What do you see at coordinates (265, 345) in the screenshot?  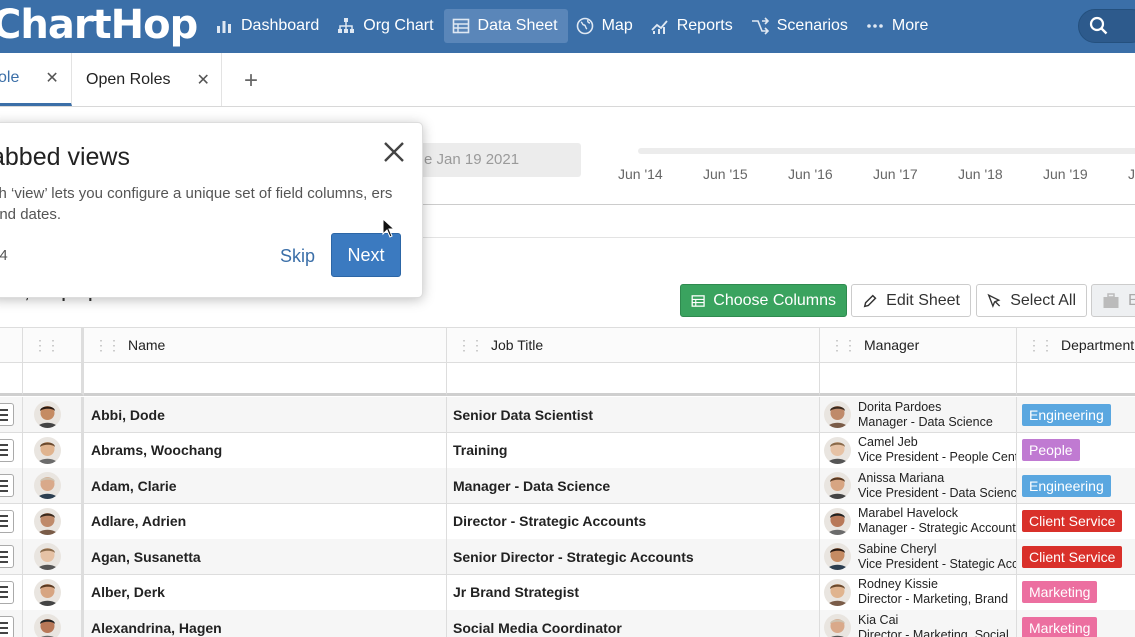 I see `column-header-name: ⋮⋮ Name` at bounding box center [265, 345].